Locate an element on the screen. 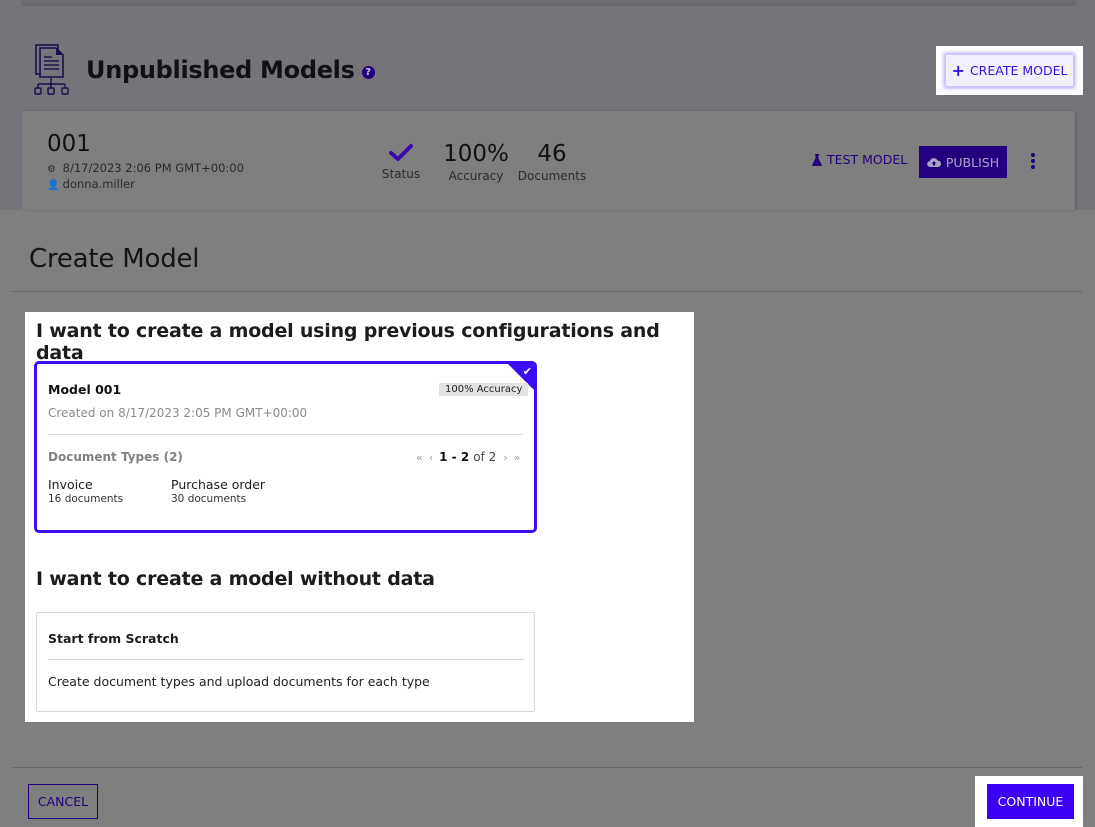  continue-highlight: CONTINUE is located at coordinates (1029, 801).